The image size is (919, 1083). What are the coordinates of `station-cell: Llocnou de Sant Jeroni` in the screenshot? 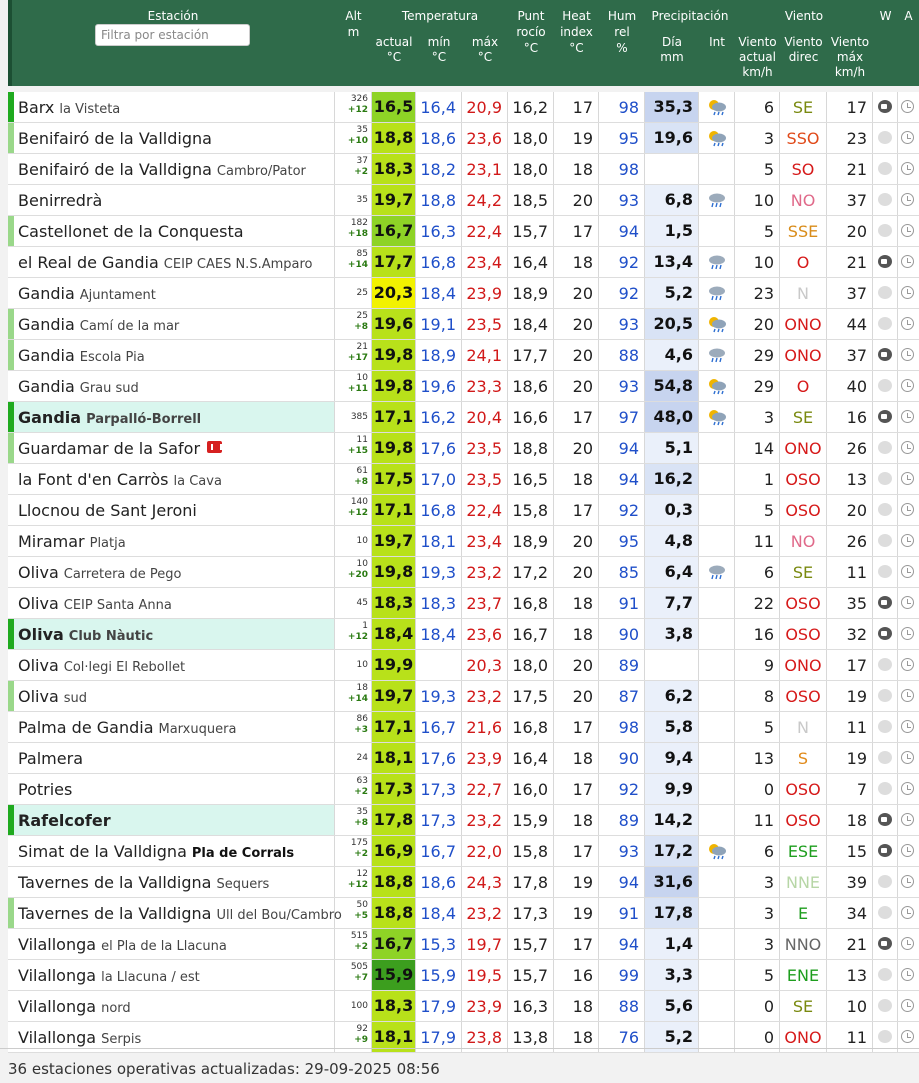 It's located at (171, 510).